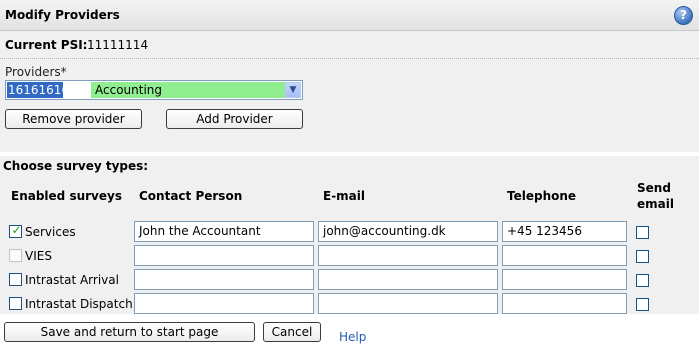 The width and height of the screenshot is (699, 350). What do you see at coordinates (683, 15) in the screenshot?
I see `help-question-icon: ?` at bounding box center [683, 15].